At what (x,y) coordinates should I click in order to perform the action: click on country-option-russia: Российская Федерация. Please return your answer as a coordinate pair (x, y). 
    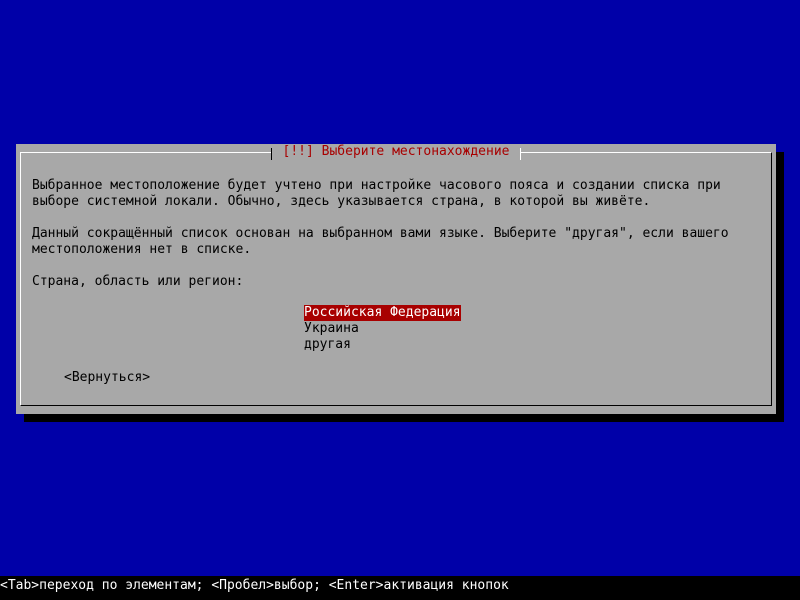
    Looking at the image, I should click on (382, 313).